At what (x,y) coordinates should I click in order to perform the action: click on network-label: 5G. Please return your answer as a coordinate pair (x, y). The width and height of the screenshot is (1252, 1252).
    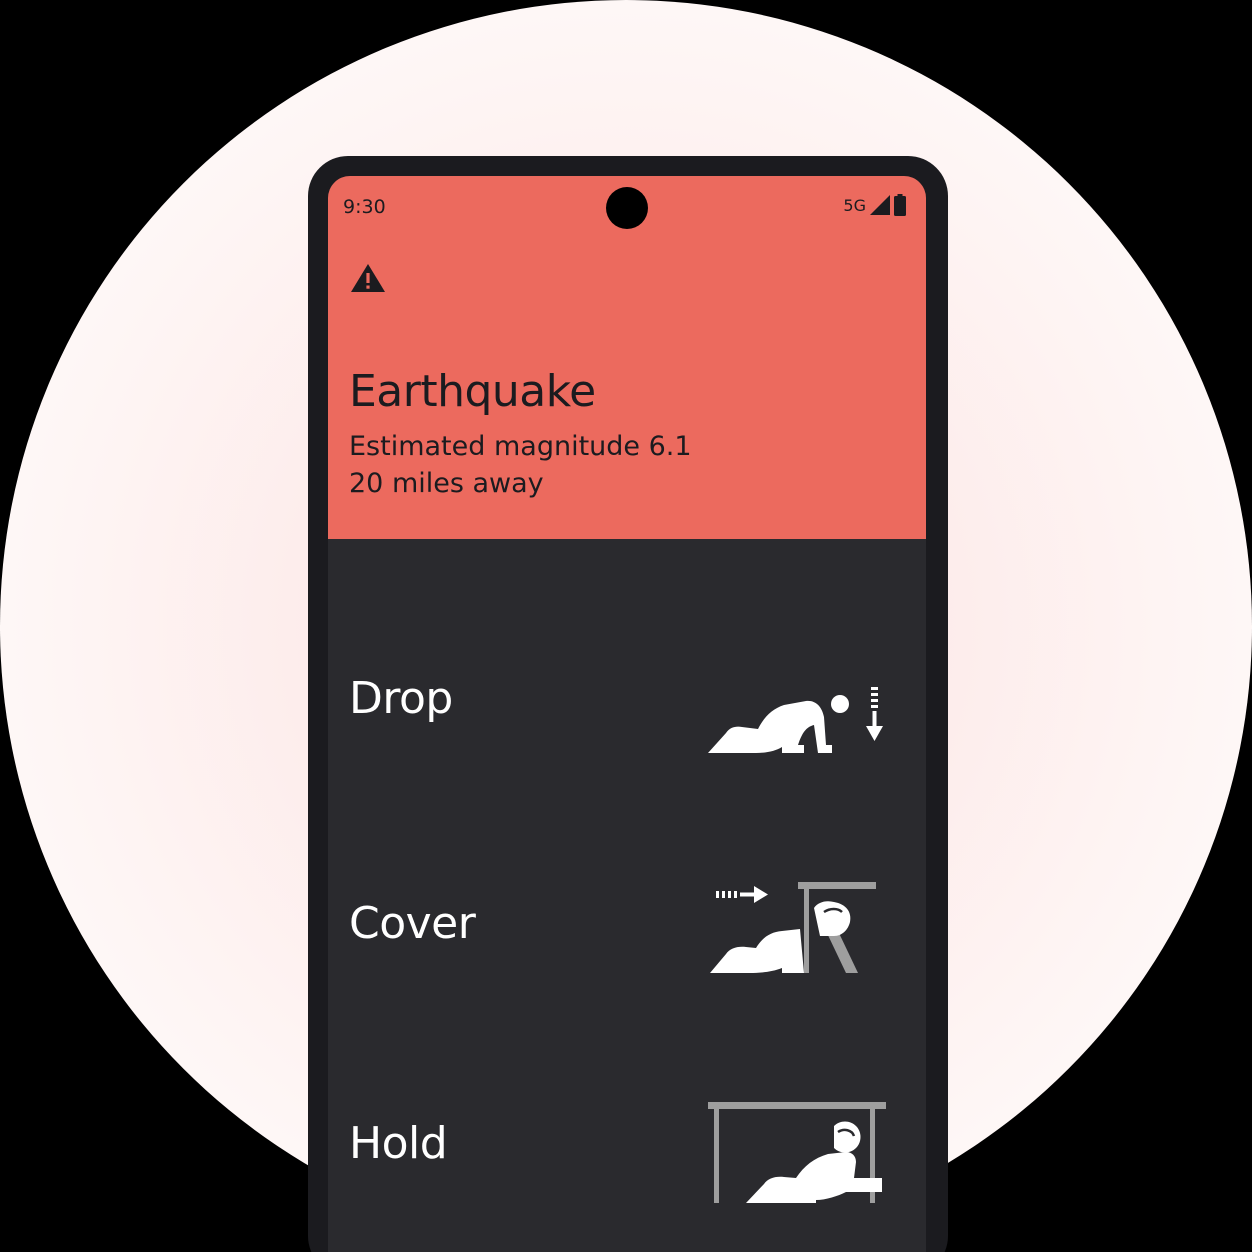
    Looking at the image, I should click on (854, 205).